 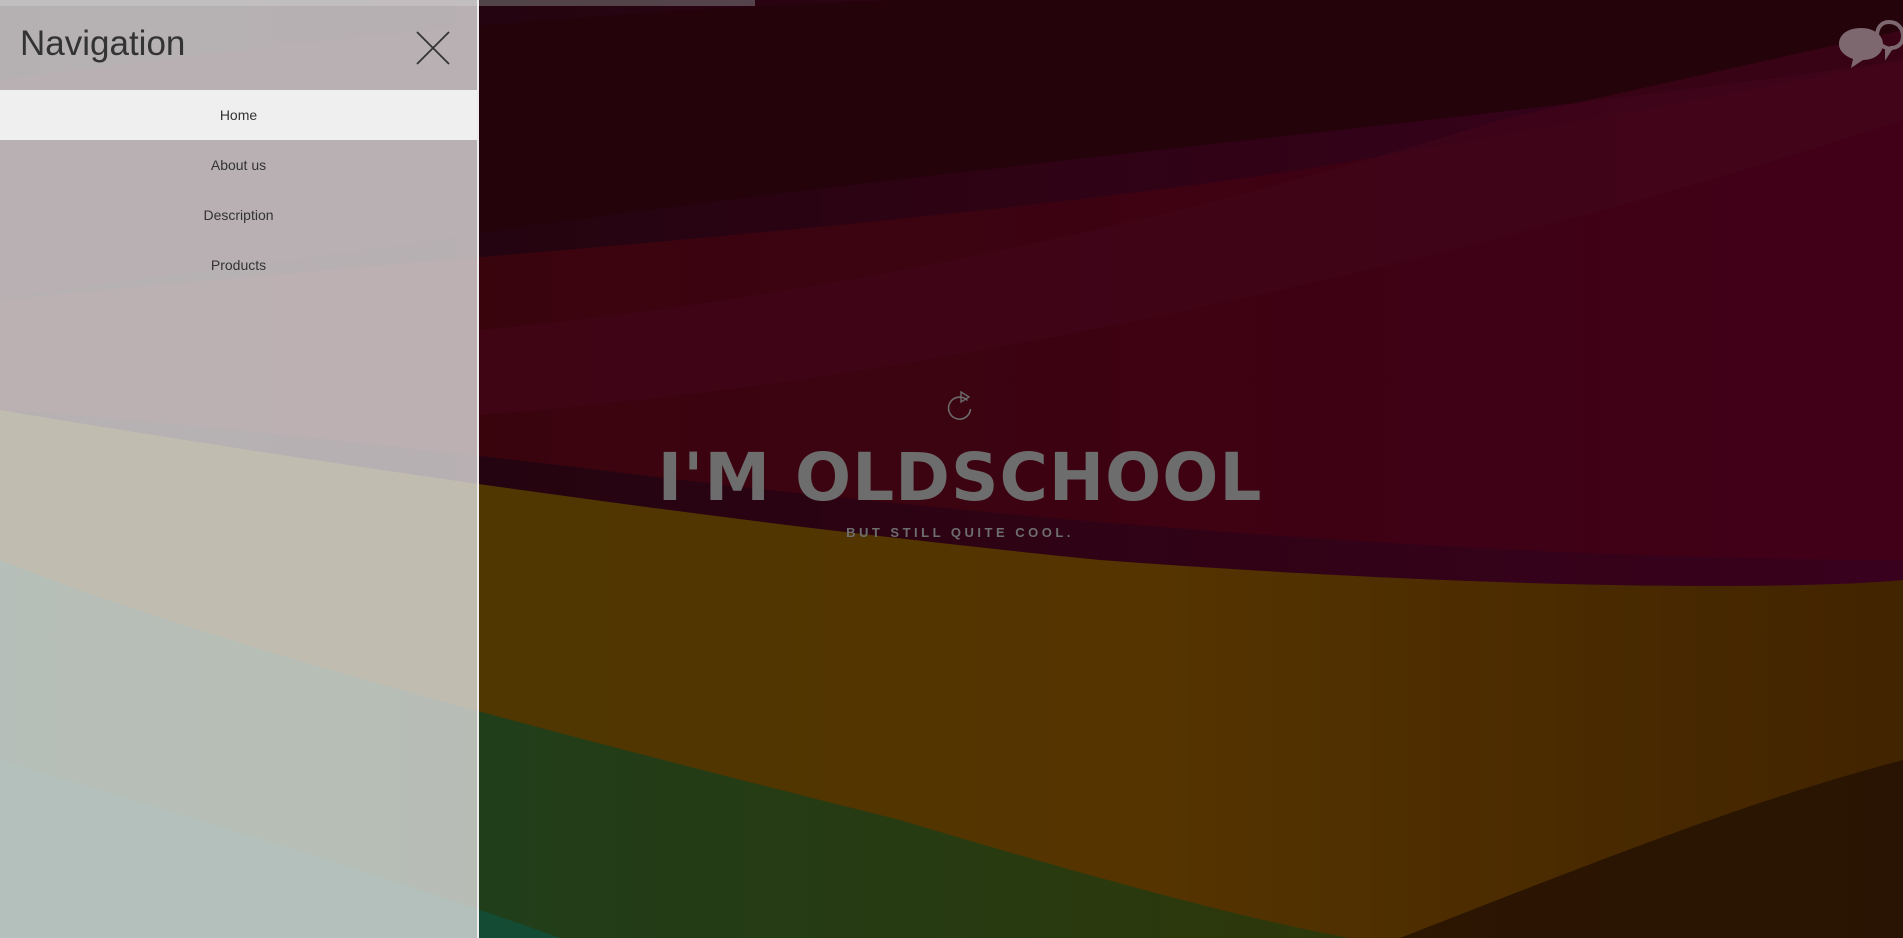 What do you see at coordinates (238, 165) in the screenshot?
I see `nav-item-about-us: About us` at bounding box center [238, 165].